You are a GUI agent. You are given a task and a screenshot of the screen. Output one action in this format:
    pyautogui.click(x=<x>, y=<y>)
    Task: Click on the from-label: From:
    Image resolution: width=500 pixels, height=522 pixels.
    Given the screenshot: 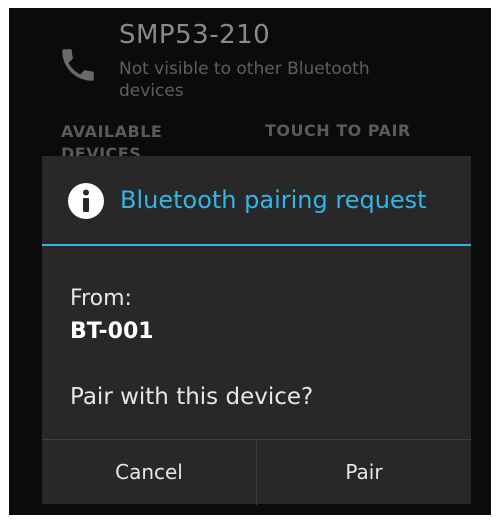 What is the action you would take?
    pyautogui.click(x=101, y=298)
    